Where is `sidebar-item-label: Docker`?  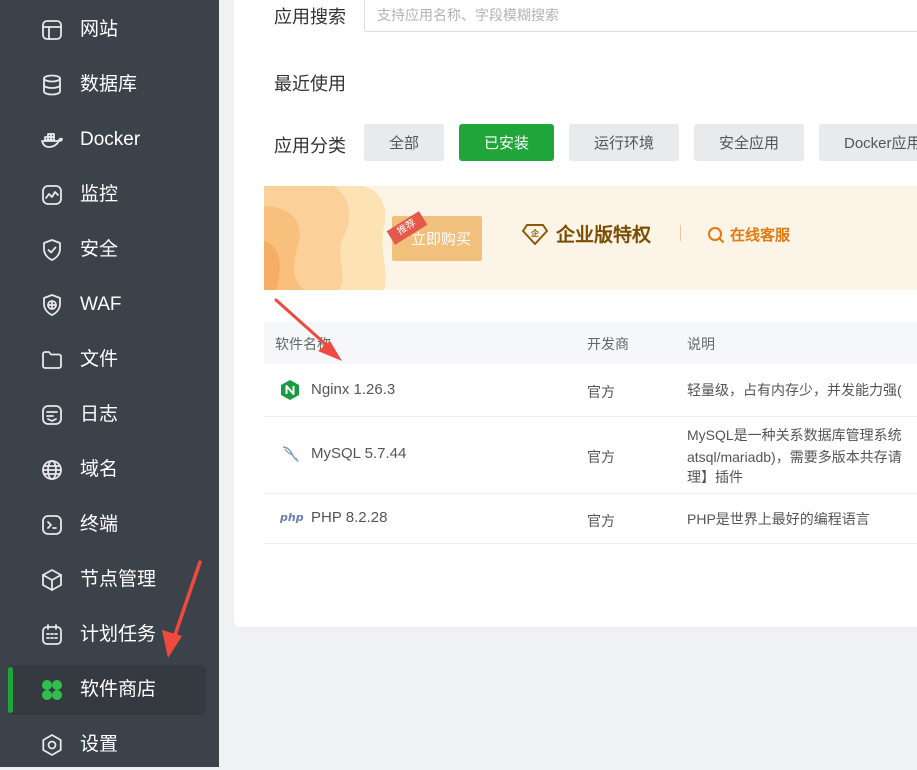
sidebar-item-label: Docker is located at coordinates (110, 139).